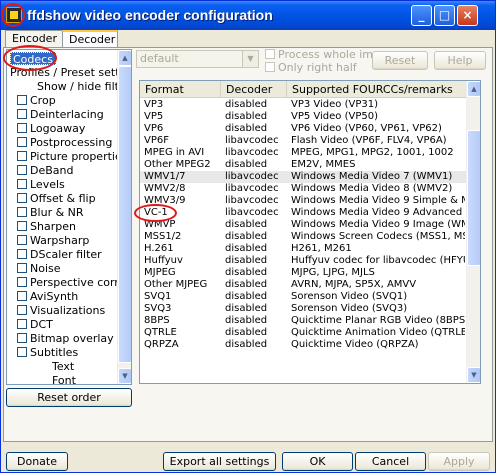 The image size is (496, 473). What do you see at coordinates (444, 15) in the screenshot?
I see `maximize-button: □` at bounding box center [444, 15].